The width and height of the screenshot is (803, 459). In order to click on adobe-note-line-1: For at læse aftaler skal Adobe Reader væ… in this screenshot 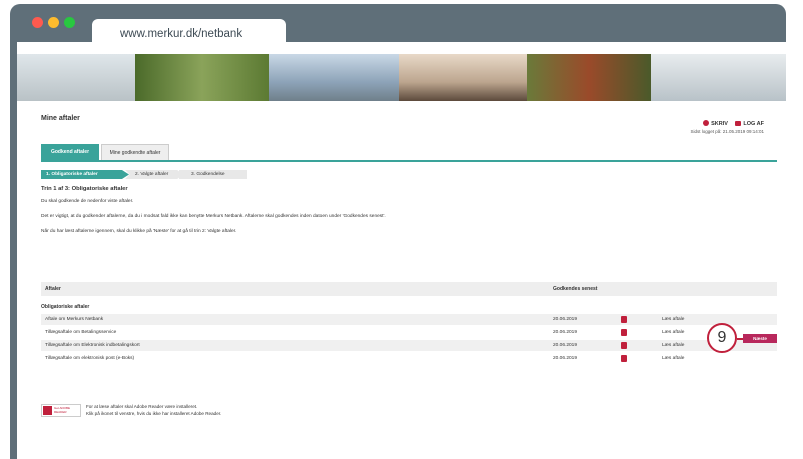, I will do `click(142, 406)`.